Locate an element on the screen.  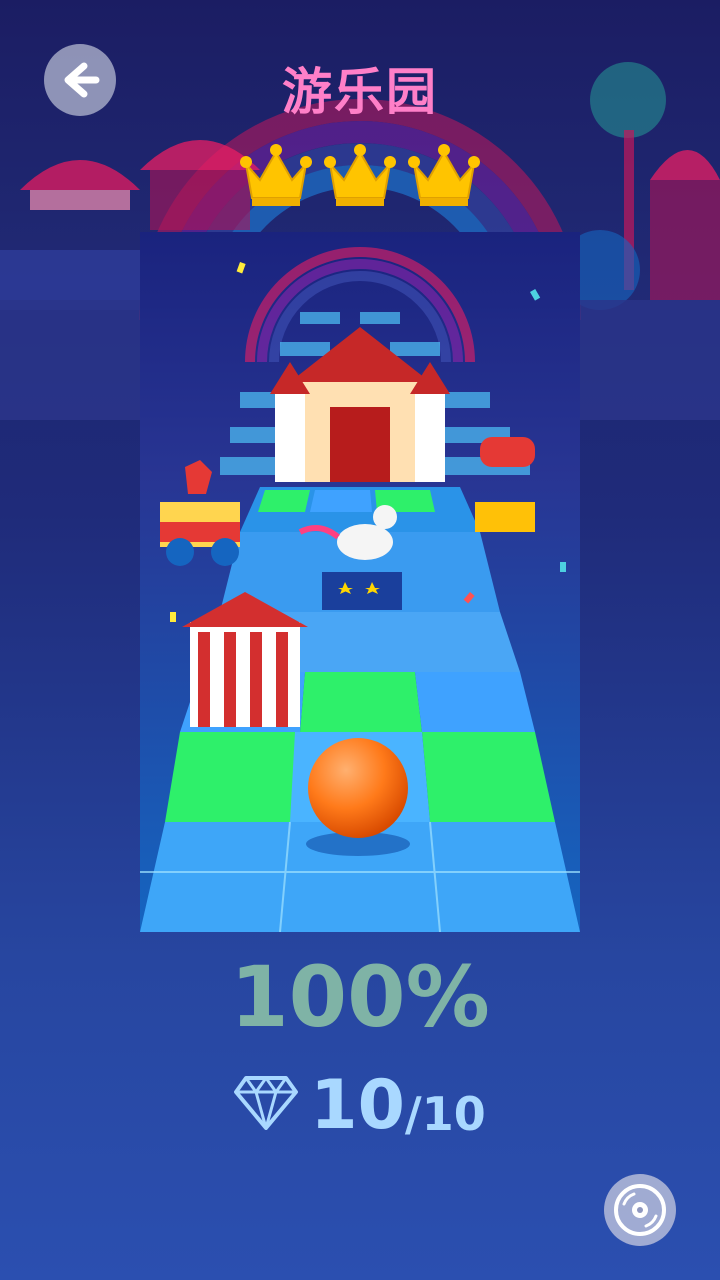
completion-percent: 100% is located at coordinates (360, 997).